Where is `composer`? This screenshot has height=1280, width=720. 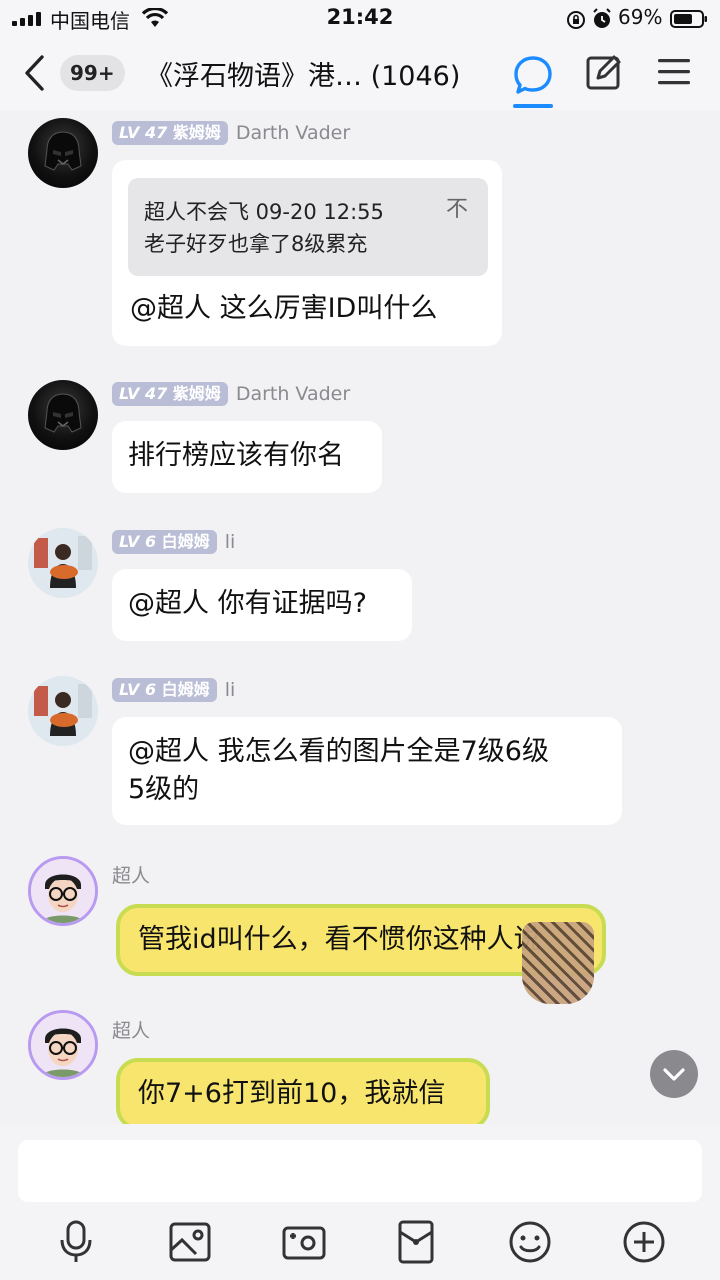 composer is located at coordinates (360, 1202).